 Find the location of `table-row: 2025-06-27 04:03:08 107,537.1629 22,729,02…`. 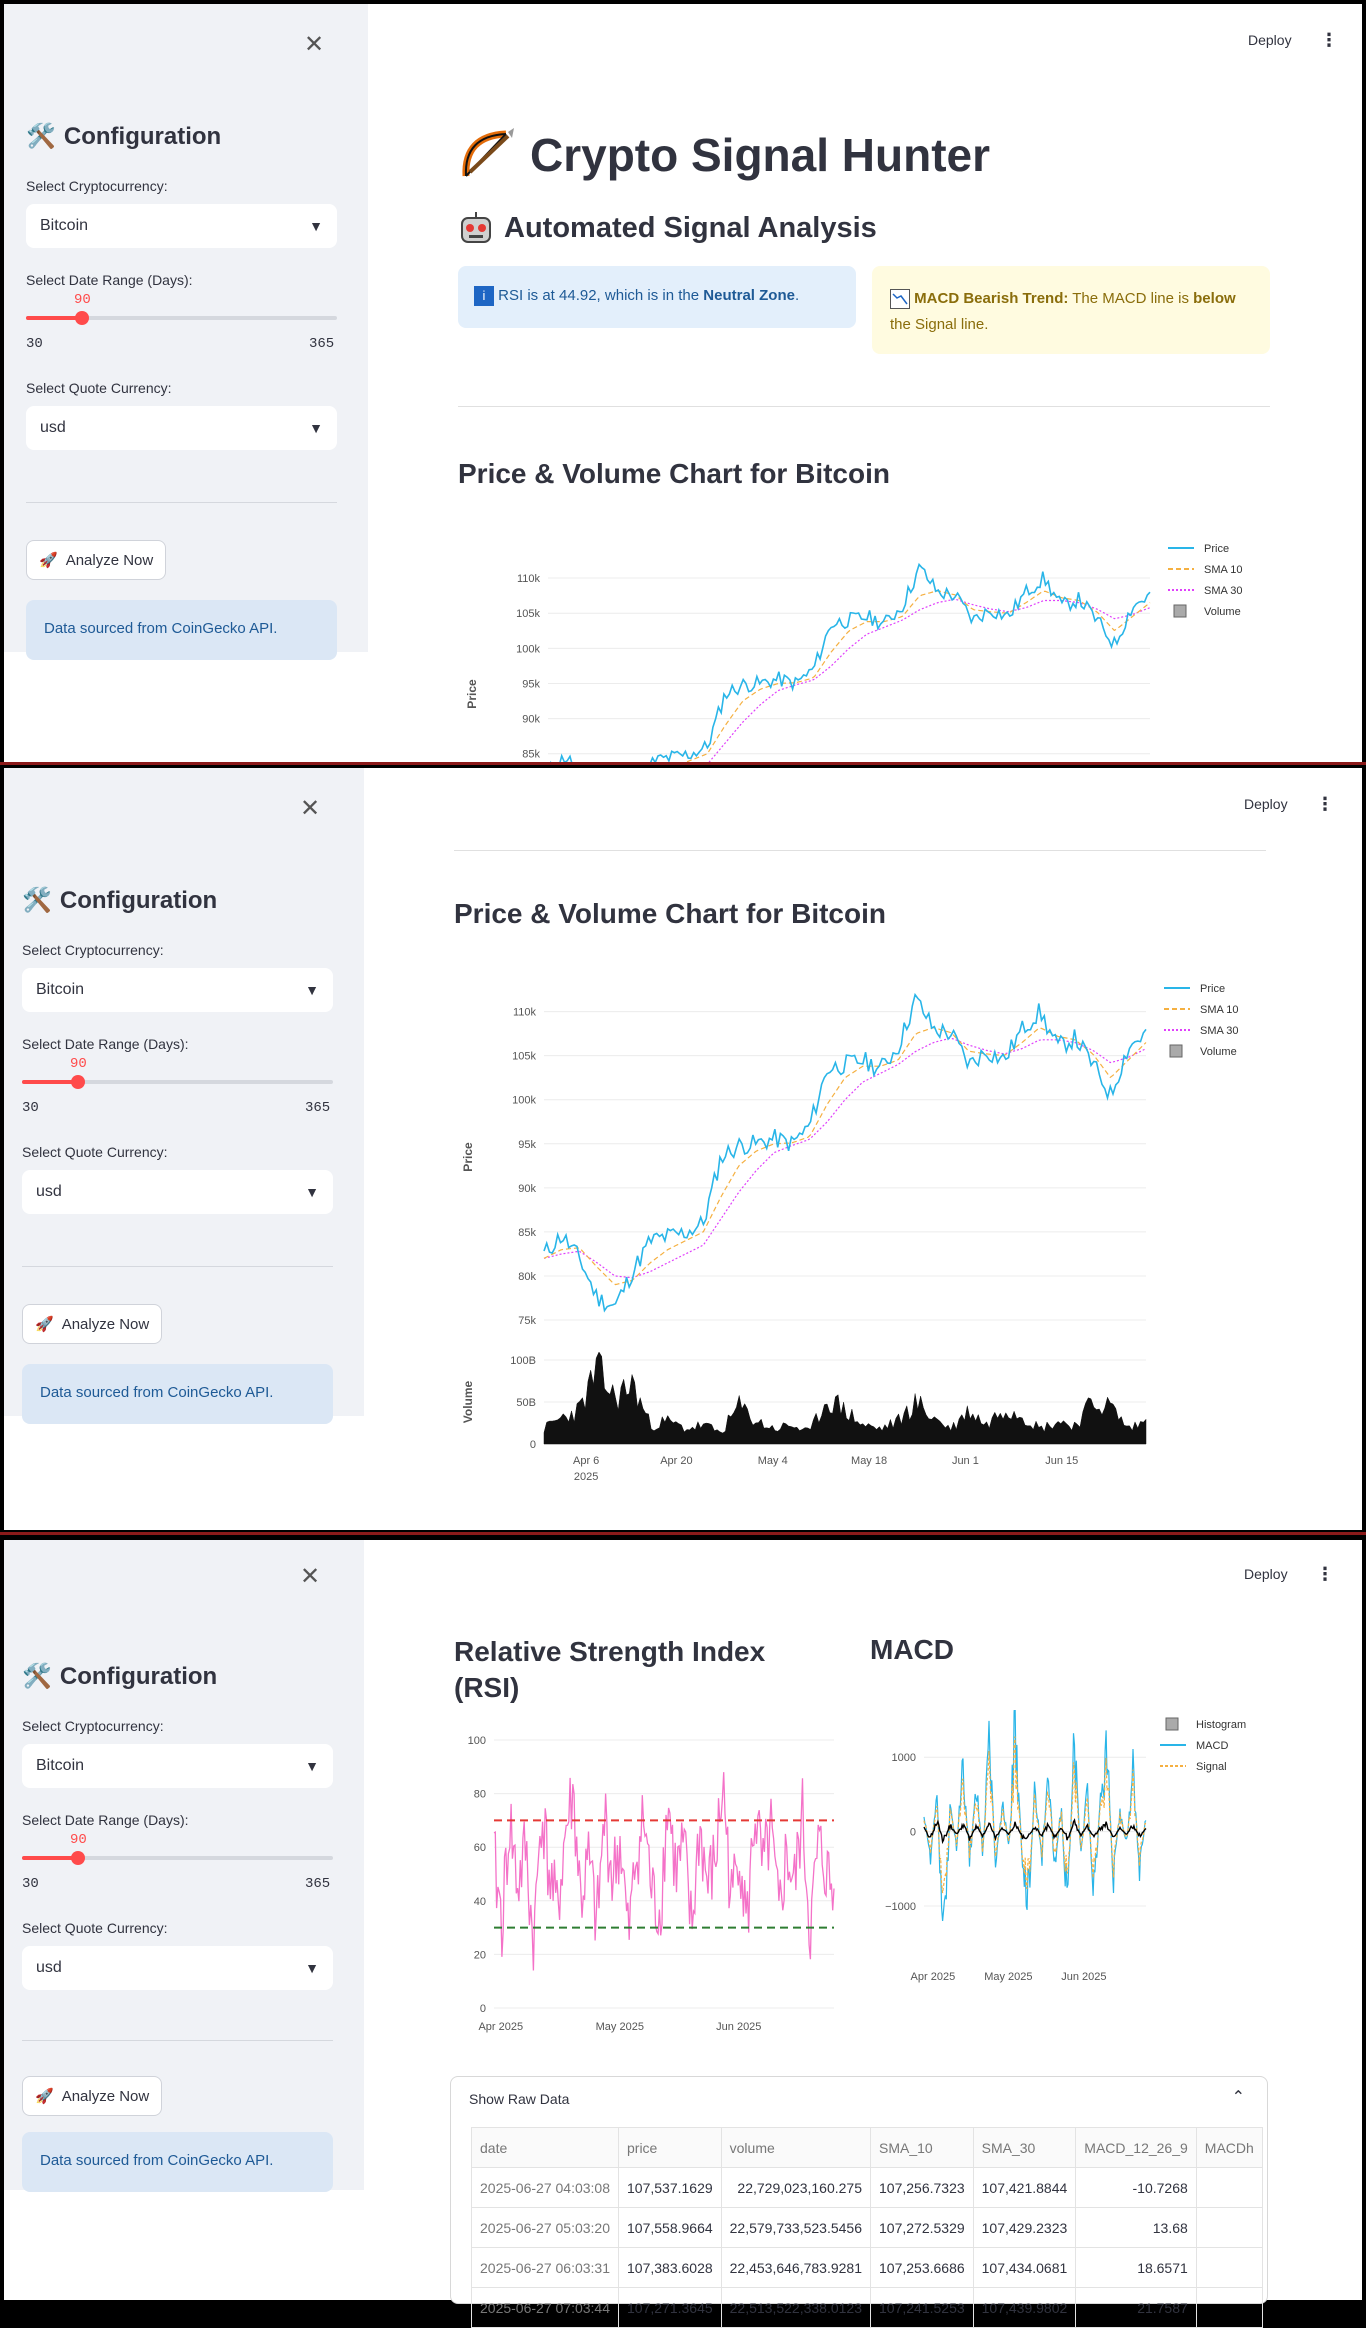

table-row: 2025-06-27 04:03:08 107,537.1629 22,729,02… is located at coordinates (867, 2187).